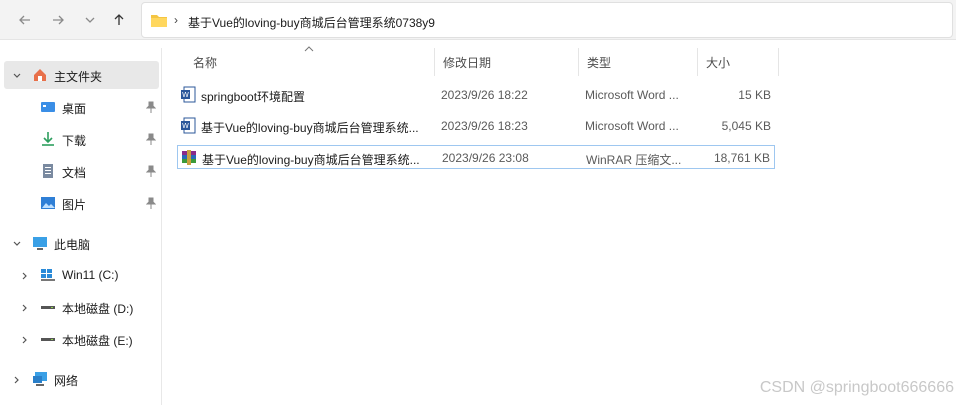  What do you see at coordinates (97, 341) in the screenshot?
I see `sidebar-item-label: 本地磁盘 (E:)` at bounding box center [97, 341].